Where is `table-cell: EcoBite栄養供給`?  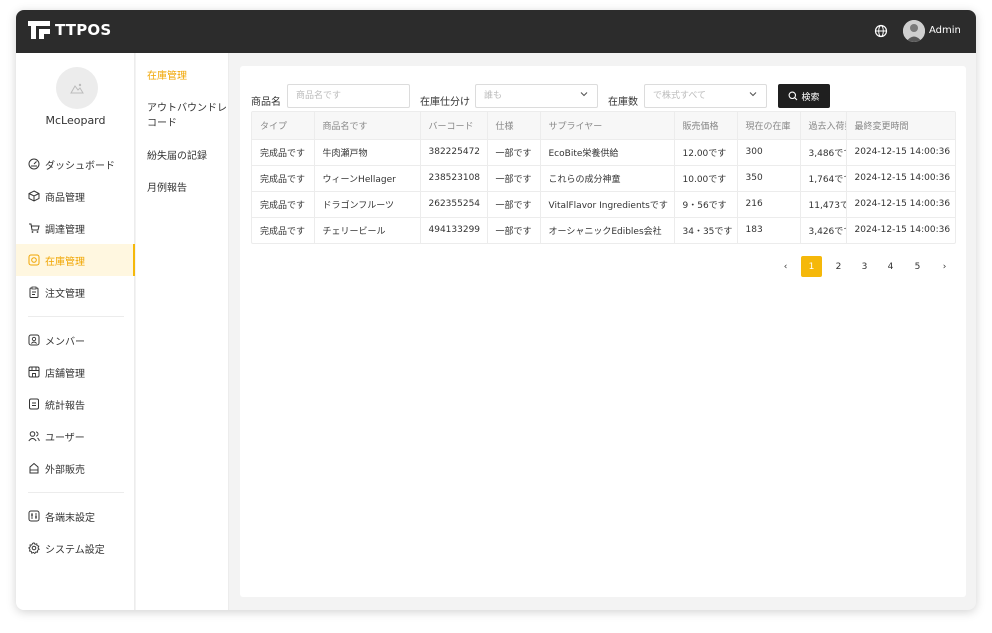 table-cell: EcoBite栄養供給 is located at coordinates (607, 151).